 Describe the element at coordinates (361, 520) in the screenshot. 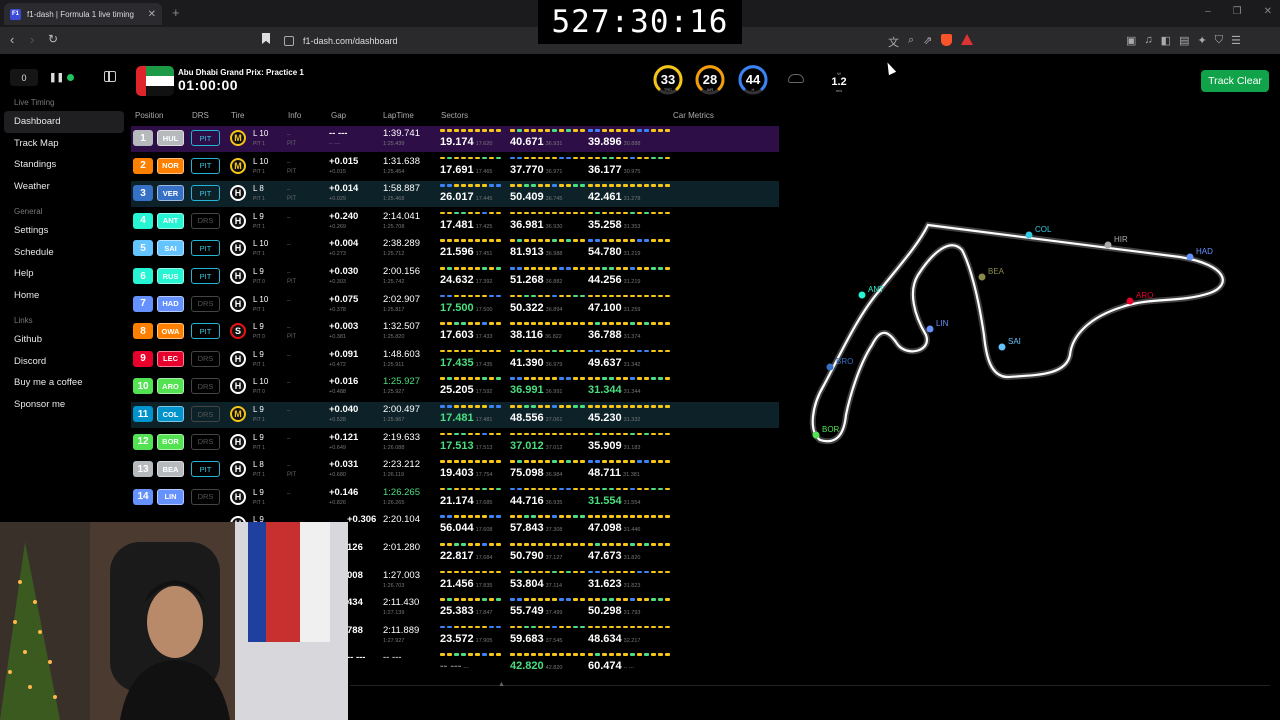

I see `gap-cell: +0.306` at that location.